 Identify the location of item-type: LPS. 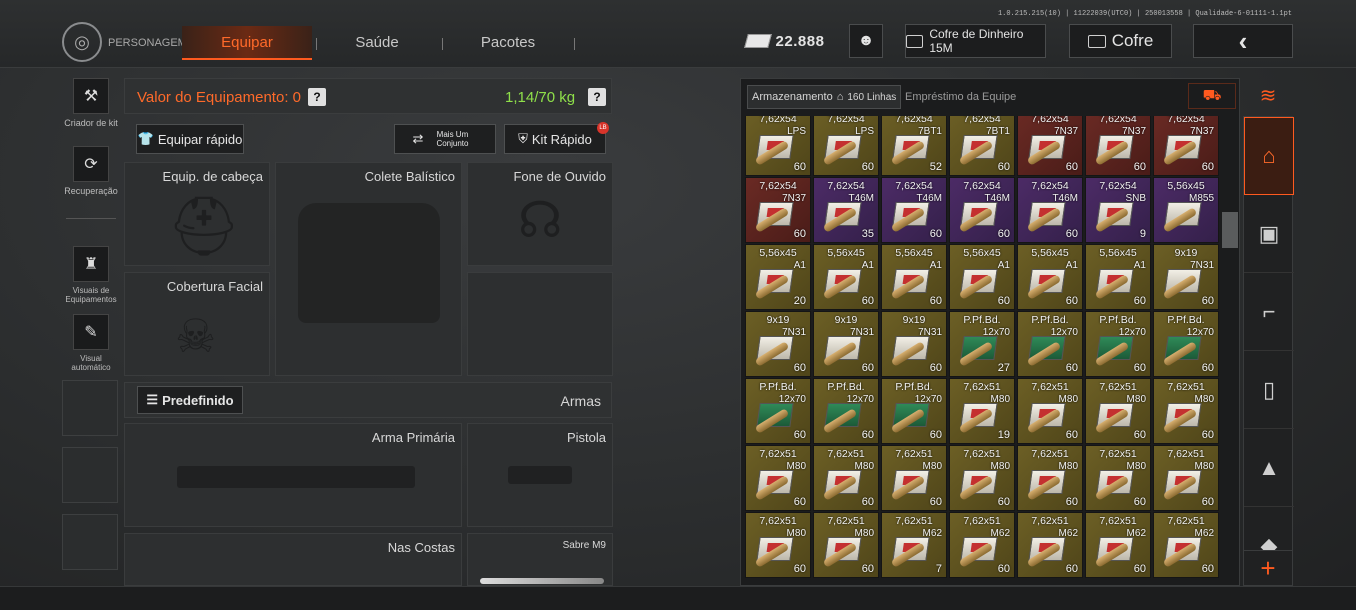
(796, 131).